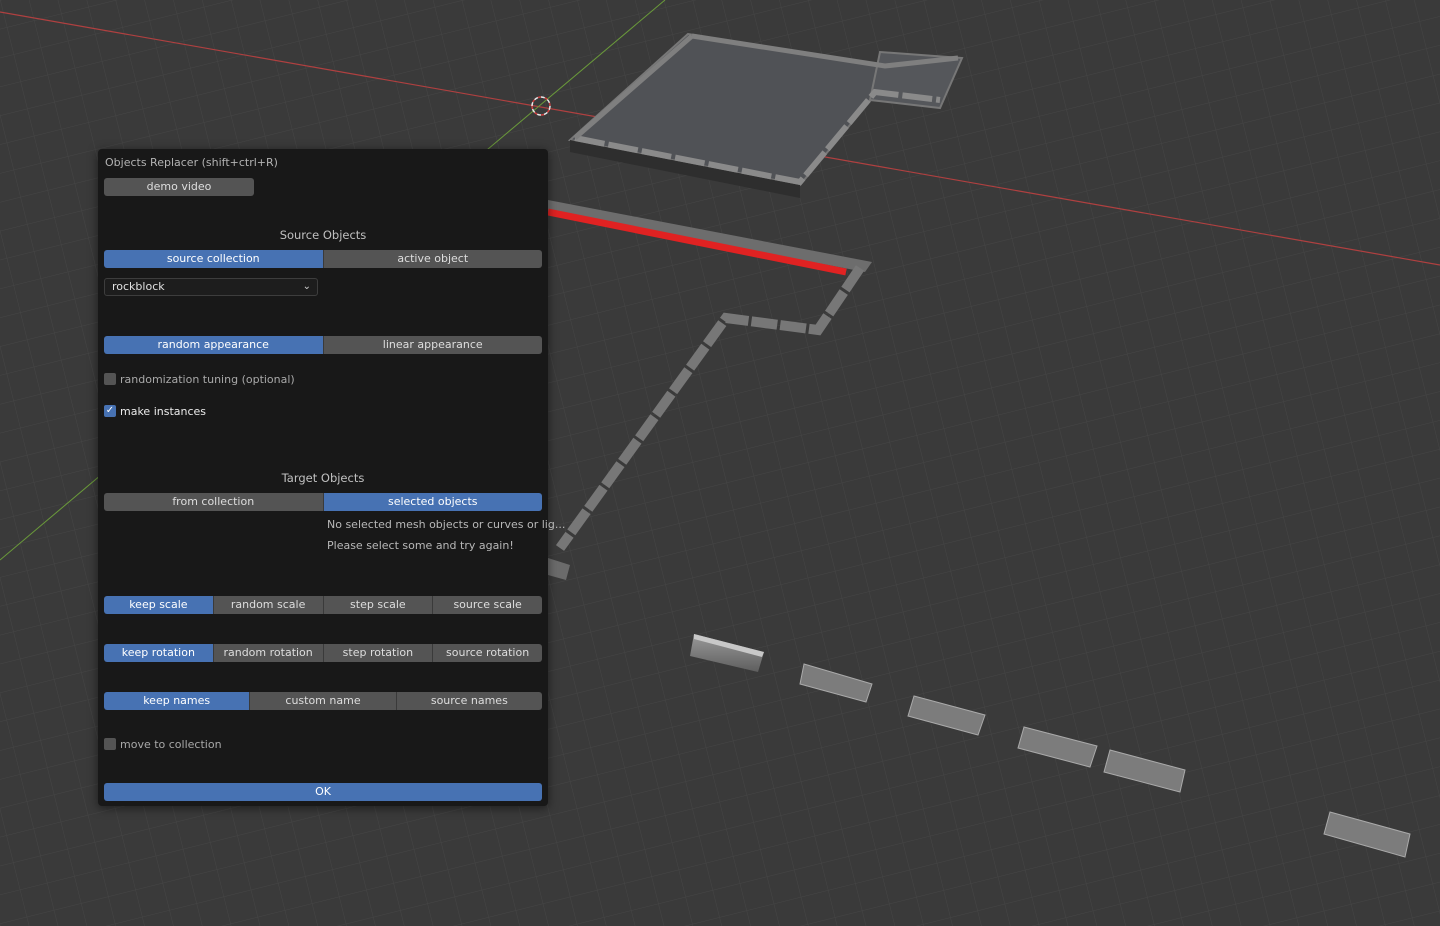 The height and width of the screenshot is (926, 1440). I want to click on keep-rotation-option: keep rotation, so click(158, 653).